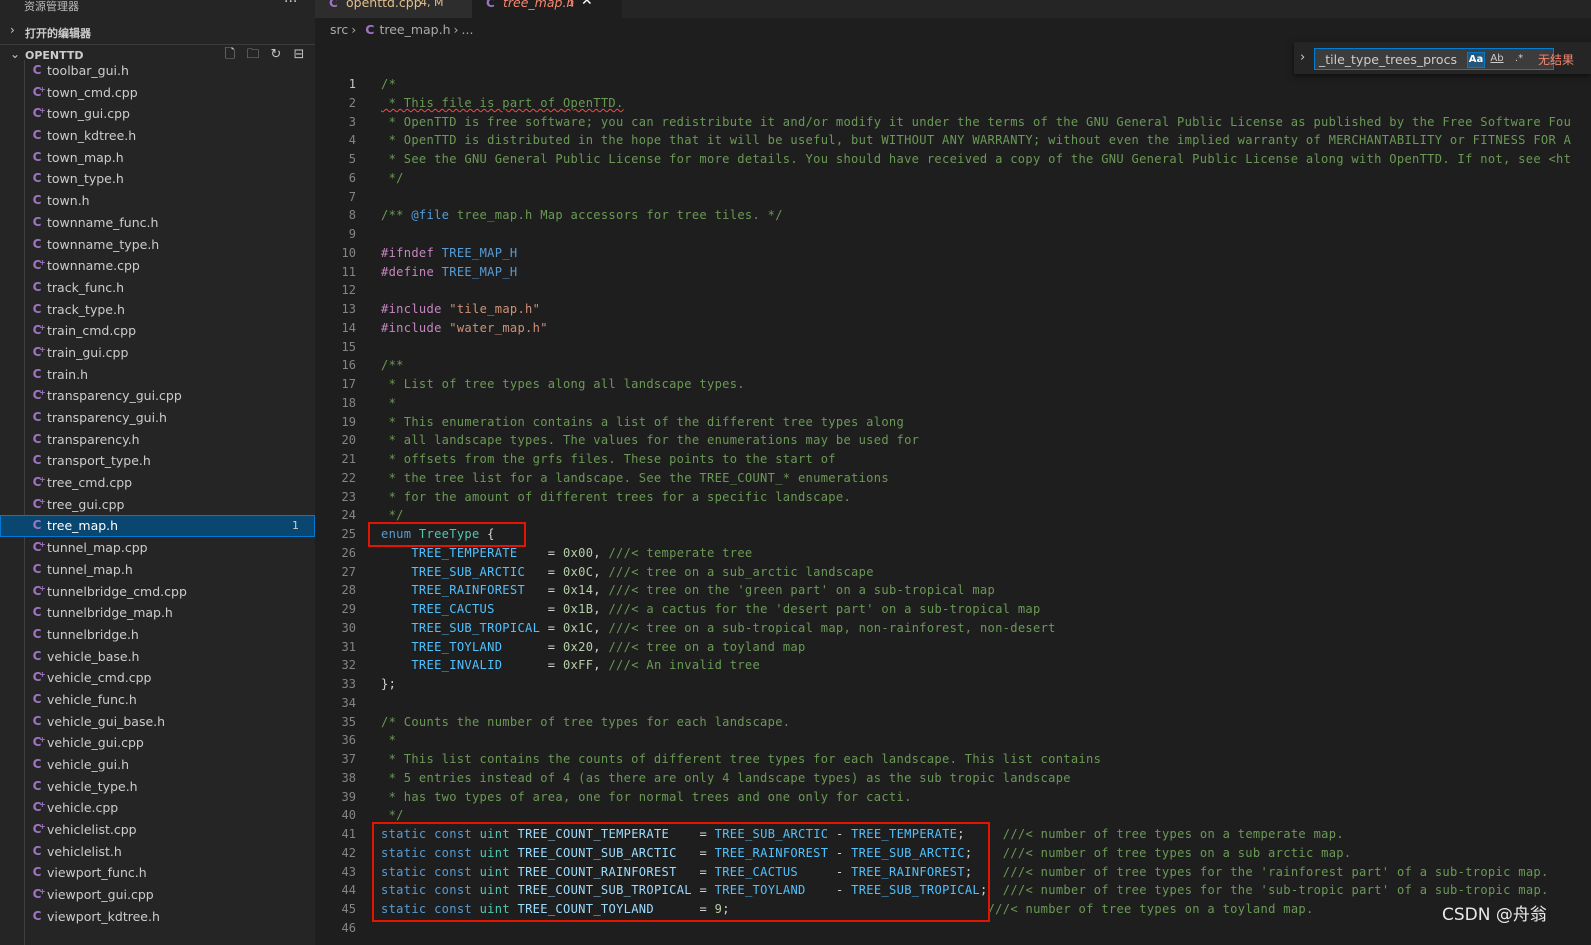  What do you see at coordinates (585, 909) in the screenshot?
I see `code-token: TREE_COUNT_TOYLAND` at bounding box center [585, 909].